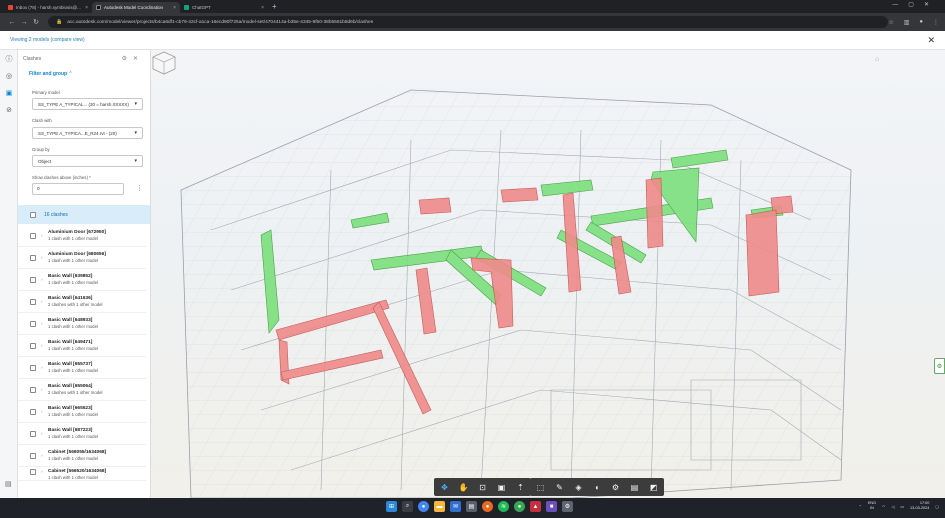  What do you see at coordinates (567, 506) in the screenshot?
I see `settings-app-icon: ⚙` at bounding box center [567, 506].